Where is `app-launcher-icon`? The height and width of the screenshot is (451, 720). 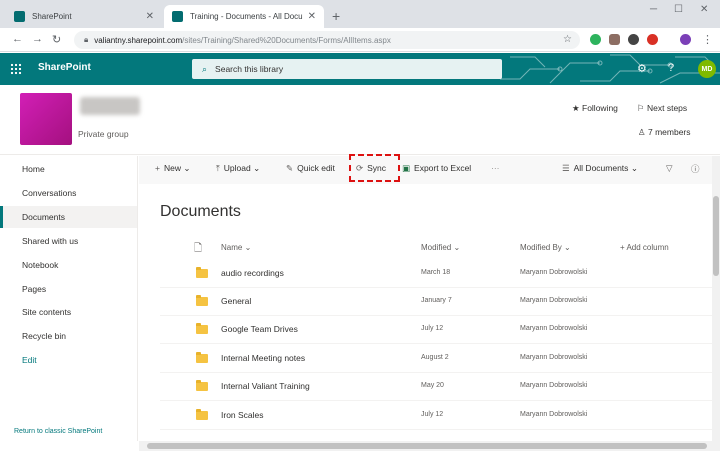 app-launcher-icon is located at coordinates (16, 69).